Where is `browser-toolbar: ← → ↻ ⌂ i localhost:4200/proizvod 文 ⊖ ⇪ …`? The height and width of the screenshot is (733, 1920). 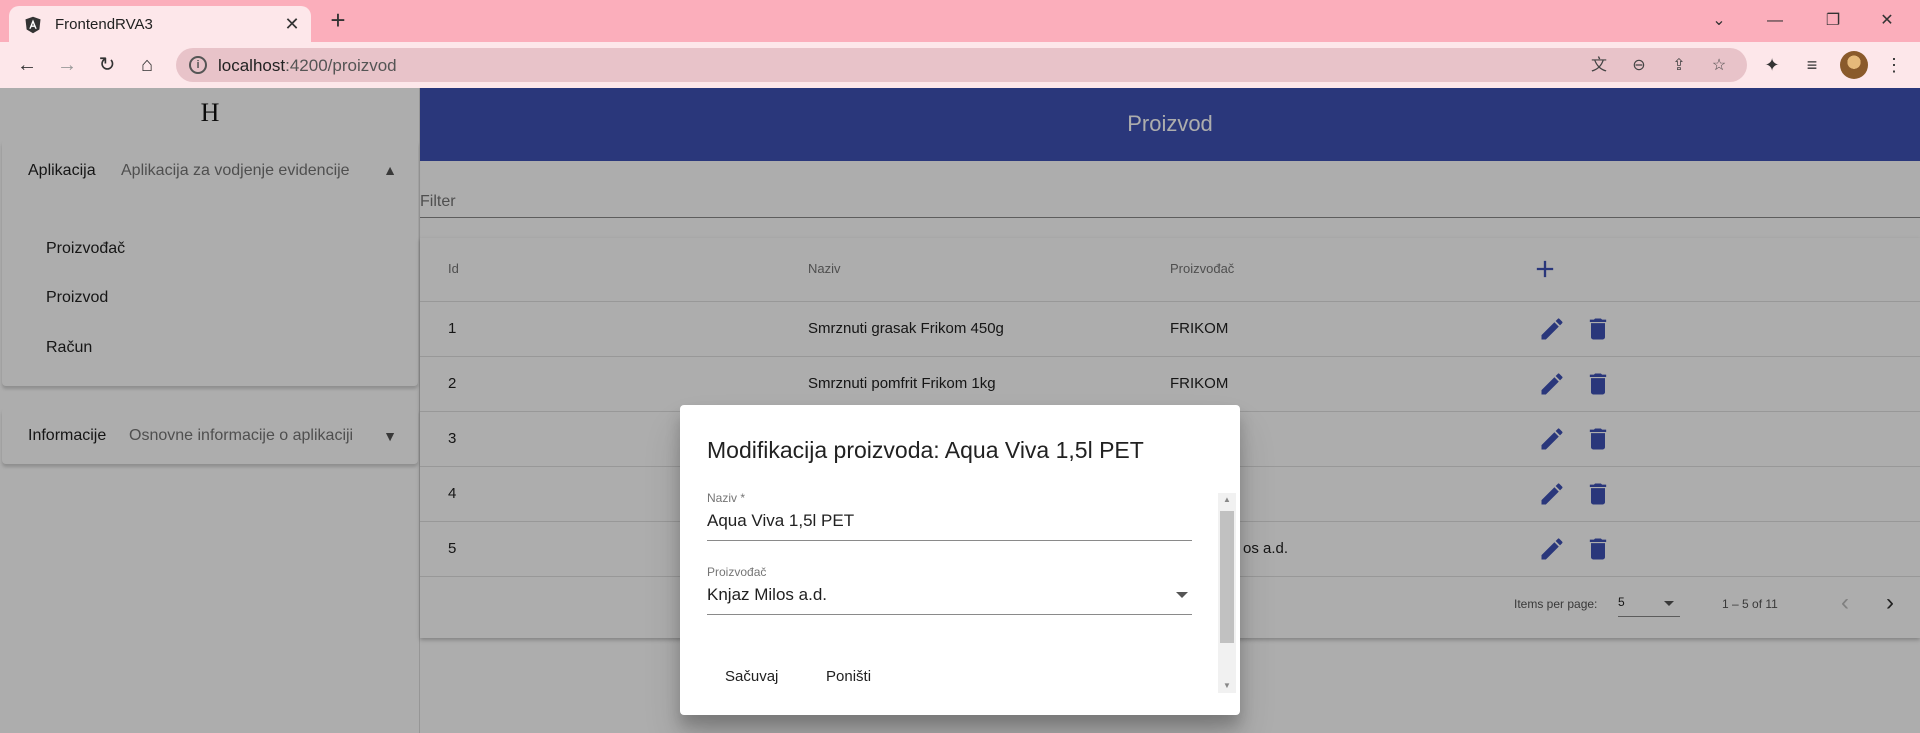 browser-toolbar: ← → ↻ ⌂ i localhost:4200/proizvod 文 ⊖ ⇪ … is located at coordinates (960, 65).